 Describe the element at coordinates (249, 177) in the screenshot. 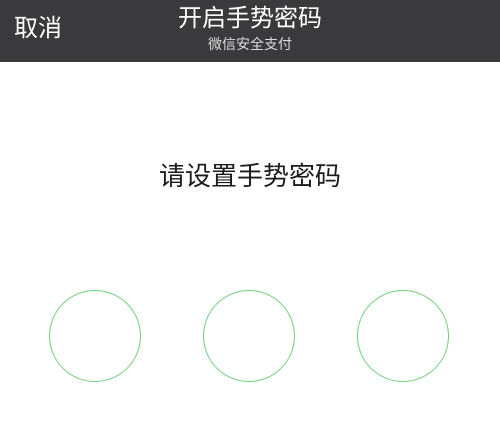

I see `gesture-prompt: 请设置手势密码` at that location.